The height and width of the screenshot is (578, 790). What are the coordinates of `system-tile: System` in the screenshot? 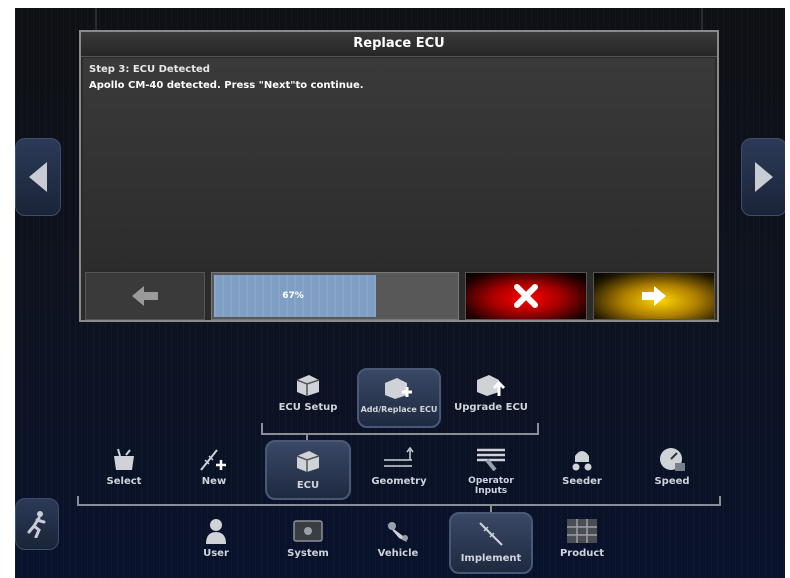 It's located at (308, 544).